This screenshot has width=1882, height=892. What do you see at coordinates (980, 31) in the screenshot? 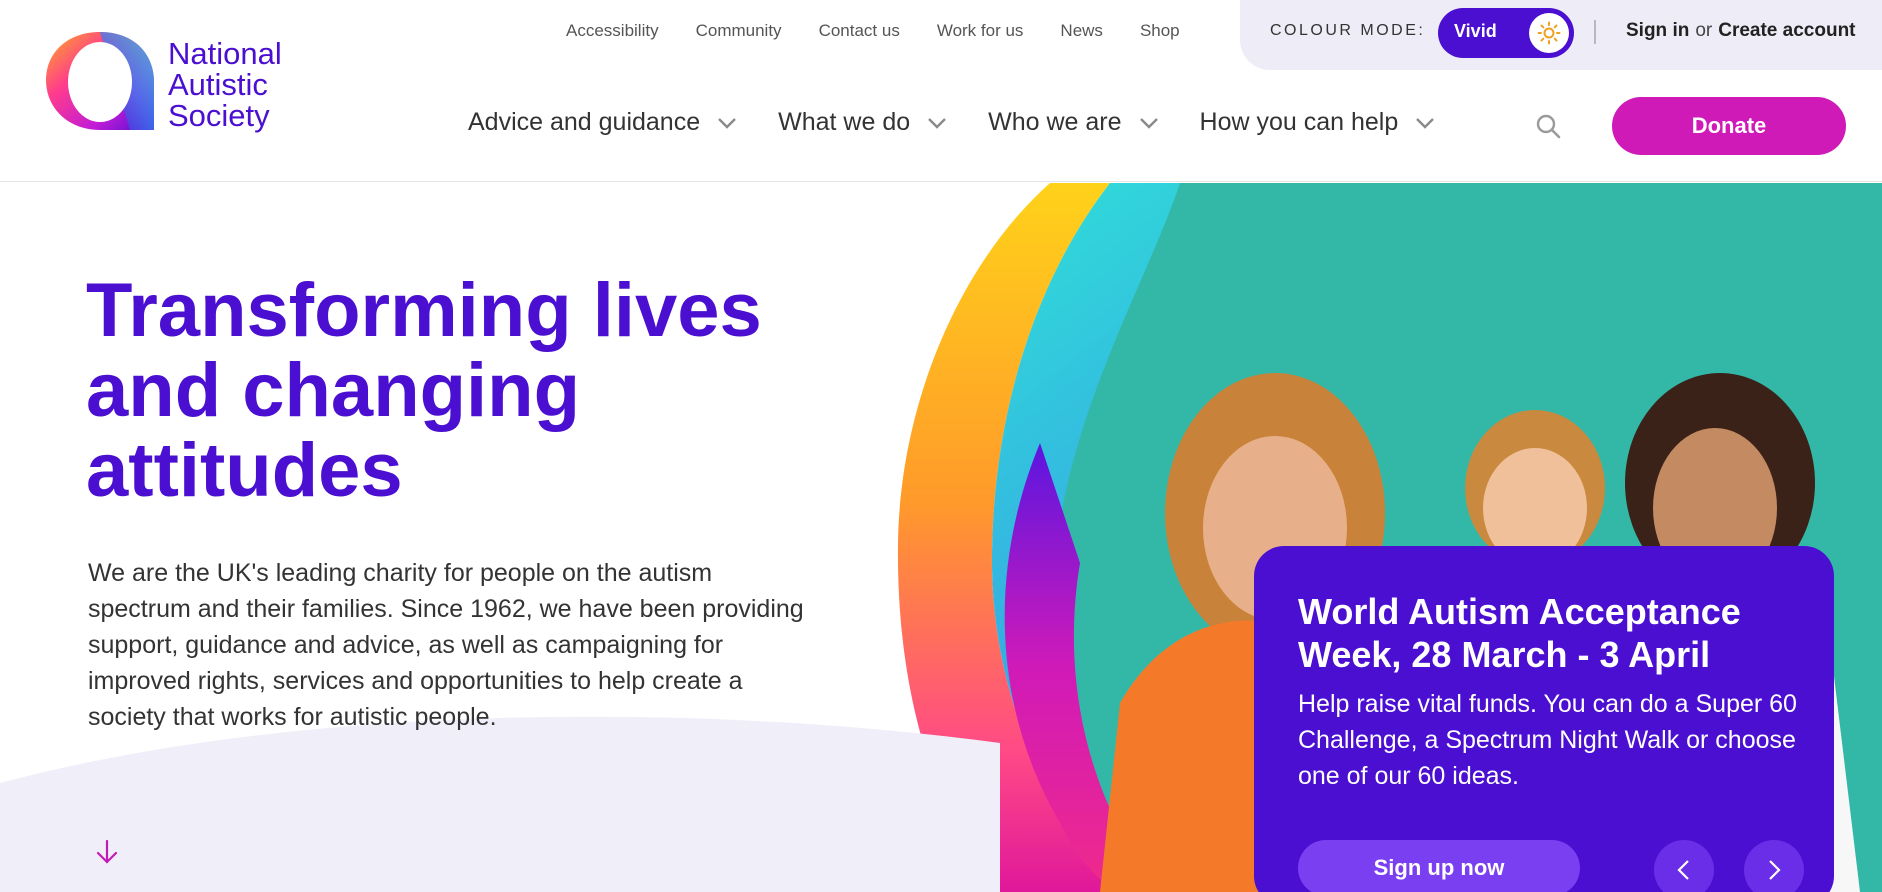
I see `util-link-work-for-us: Work for us` at bounding box center [980, 31].